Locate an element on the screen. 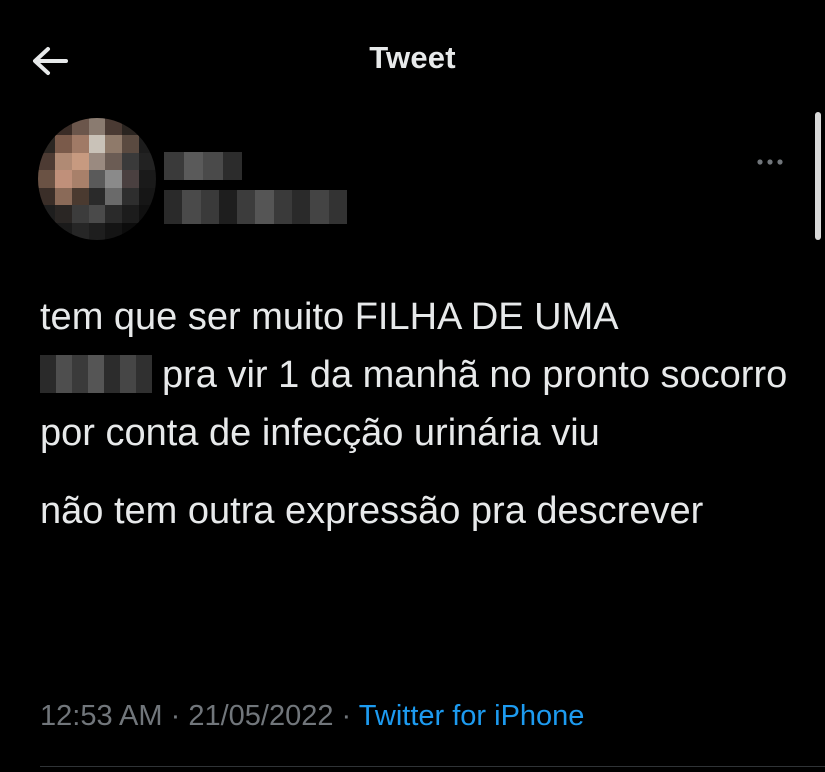 Image resolution: width=825 pixels, height=772 pixels. more-horizontal-icon is located at coordinates (770, 162).